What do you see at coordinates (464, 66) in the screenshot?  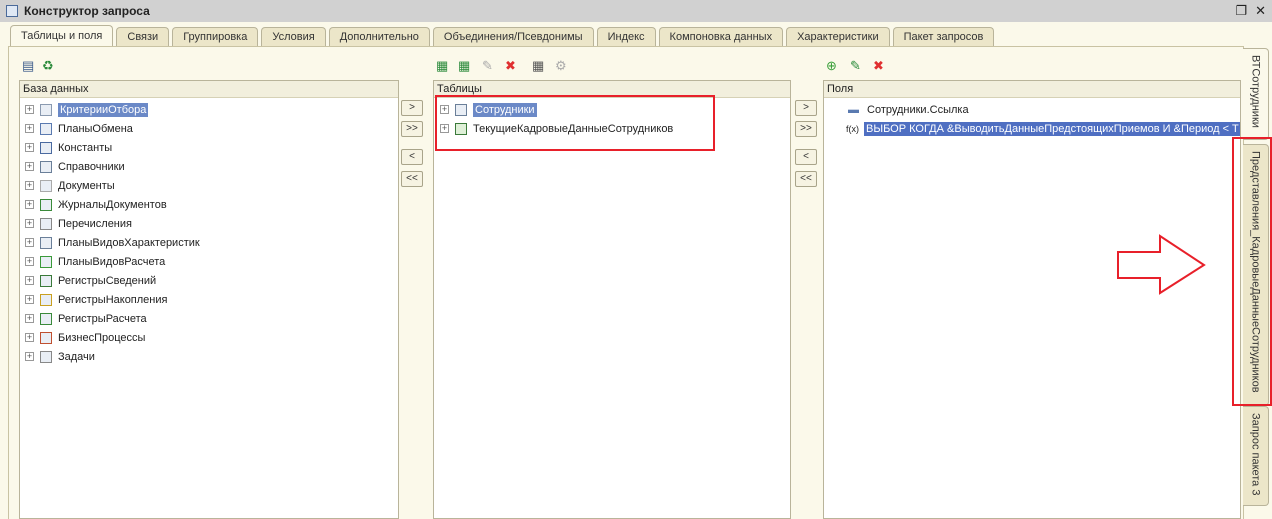 I see `add-nested-query-icon: ▦` at bounding box center [464, 66].